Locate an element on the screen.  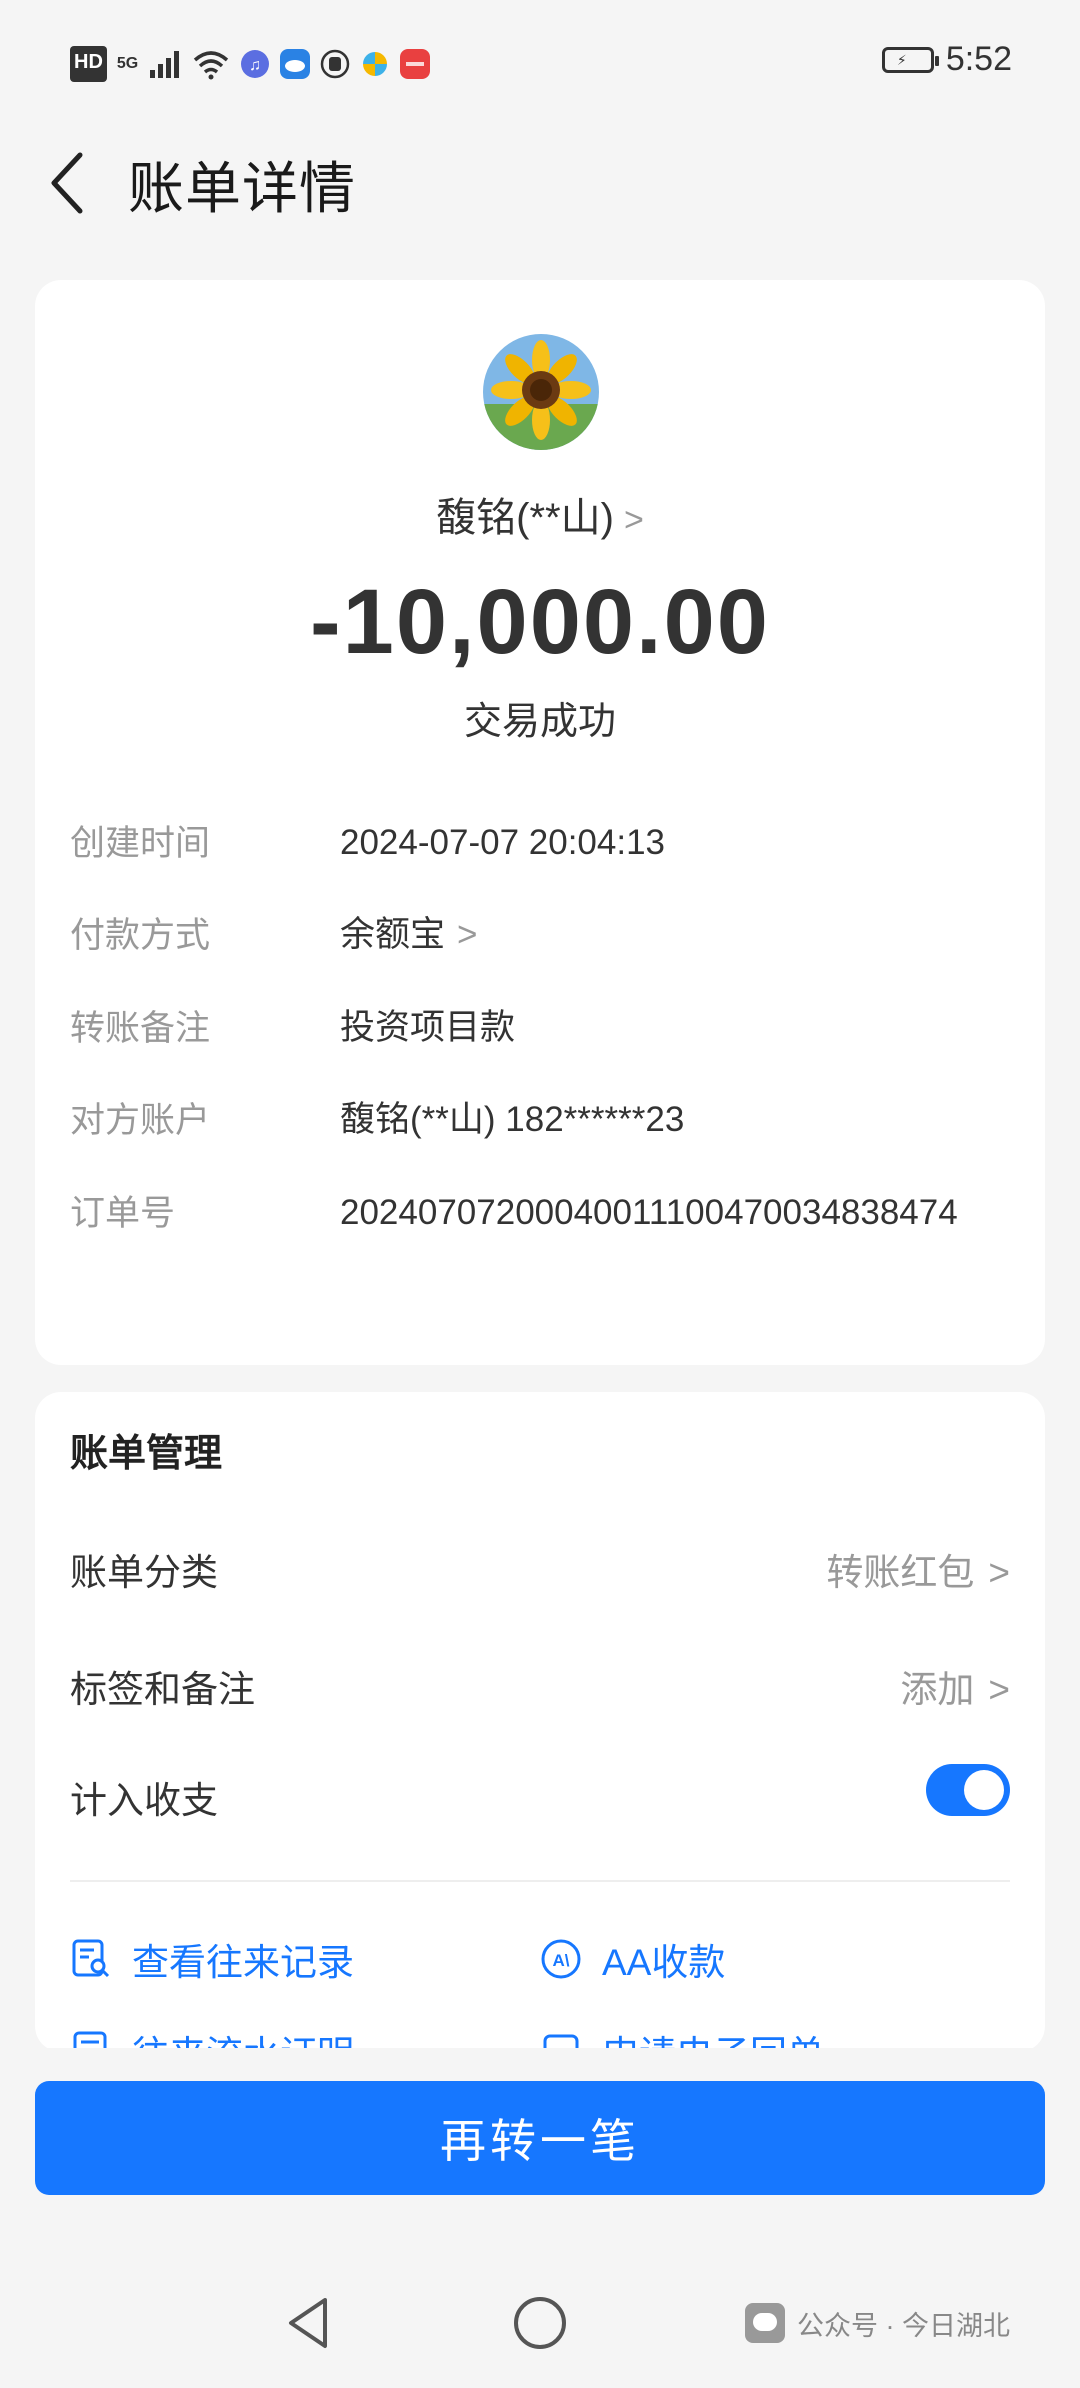
count-in-income-expense-row: 计入收支 is located at coordinates (540, 1797).